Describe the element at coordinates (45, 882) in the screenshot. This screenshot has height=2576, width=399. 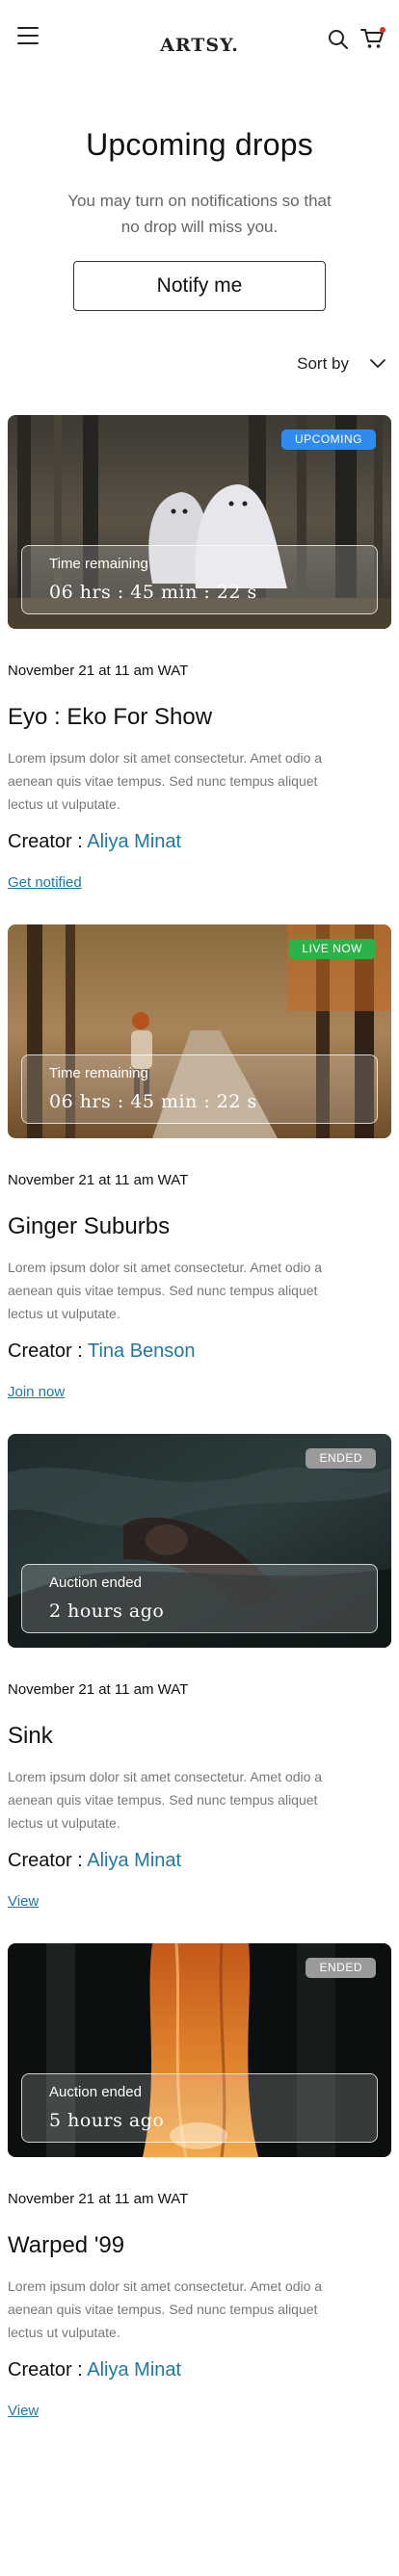
I see `get-notified-link: Get notified` at that location.